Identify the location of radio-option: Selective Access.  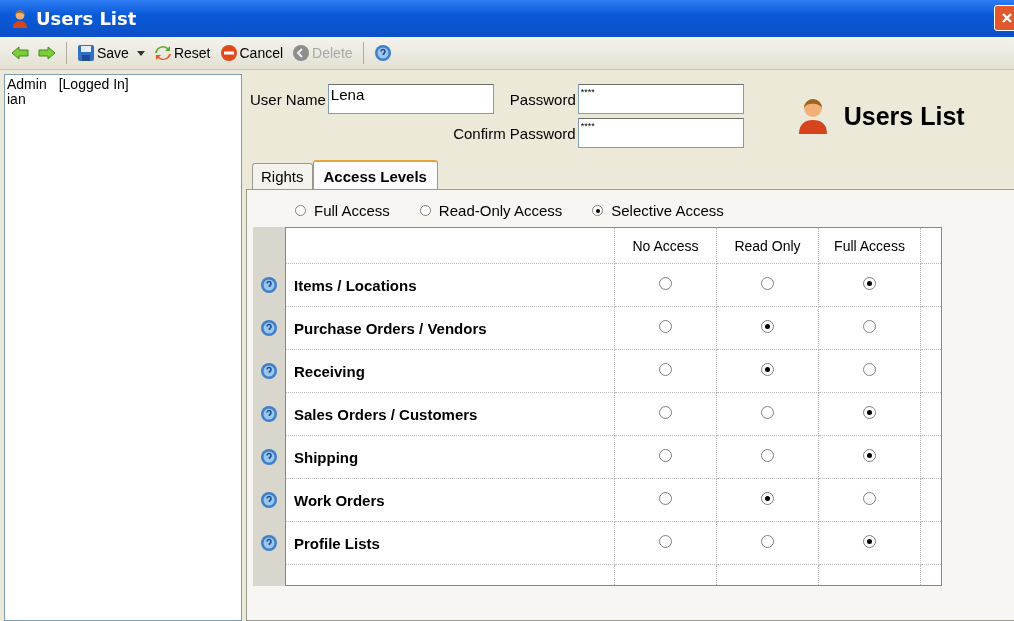
(658, 210).